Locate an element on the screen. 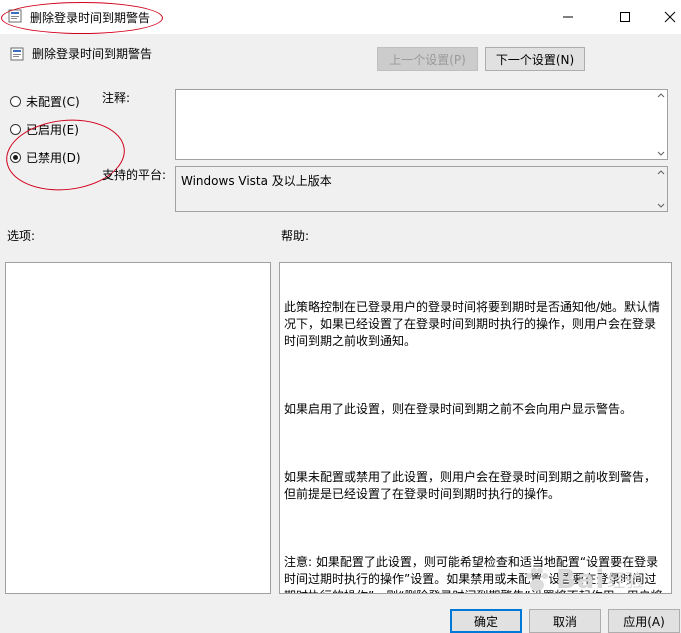  maximize-button is located at coordinates (625, 17).